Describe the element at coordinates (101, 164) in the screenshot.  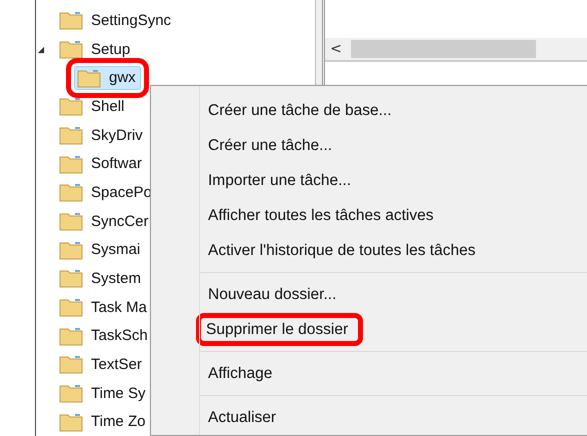
I see `tree-item: Softwar` at that location.